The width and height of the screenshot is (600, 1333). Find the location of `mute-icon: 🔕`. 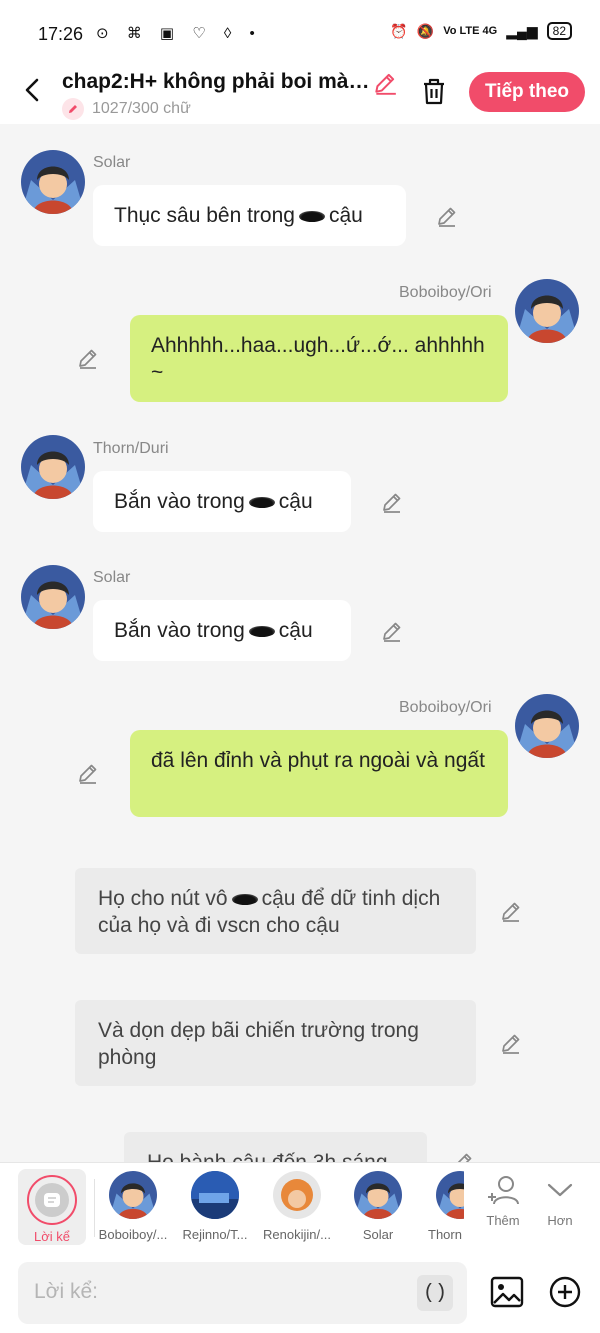

mute-icon: 🔕 is located at coordinates (425, 30).